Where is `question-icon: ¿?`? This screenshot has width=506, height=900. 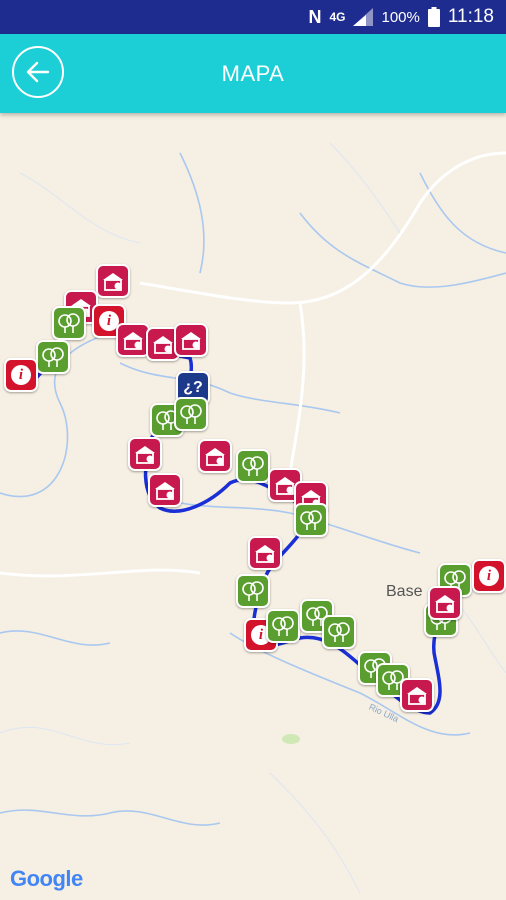 question-icon: ¿? is located at coordinates (193, 387).